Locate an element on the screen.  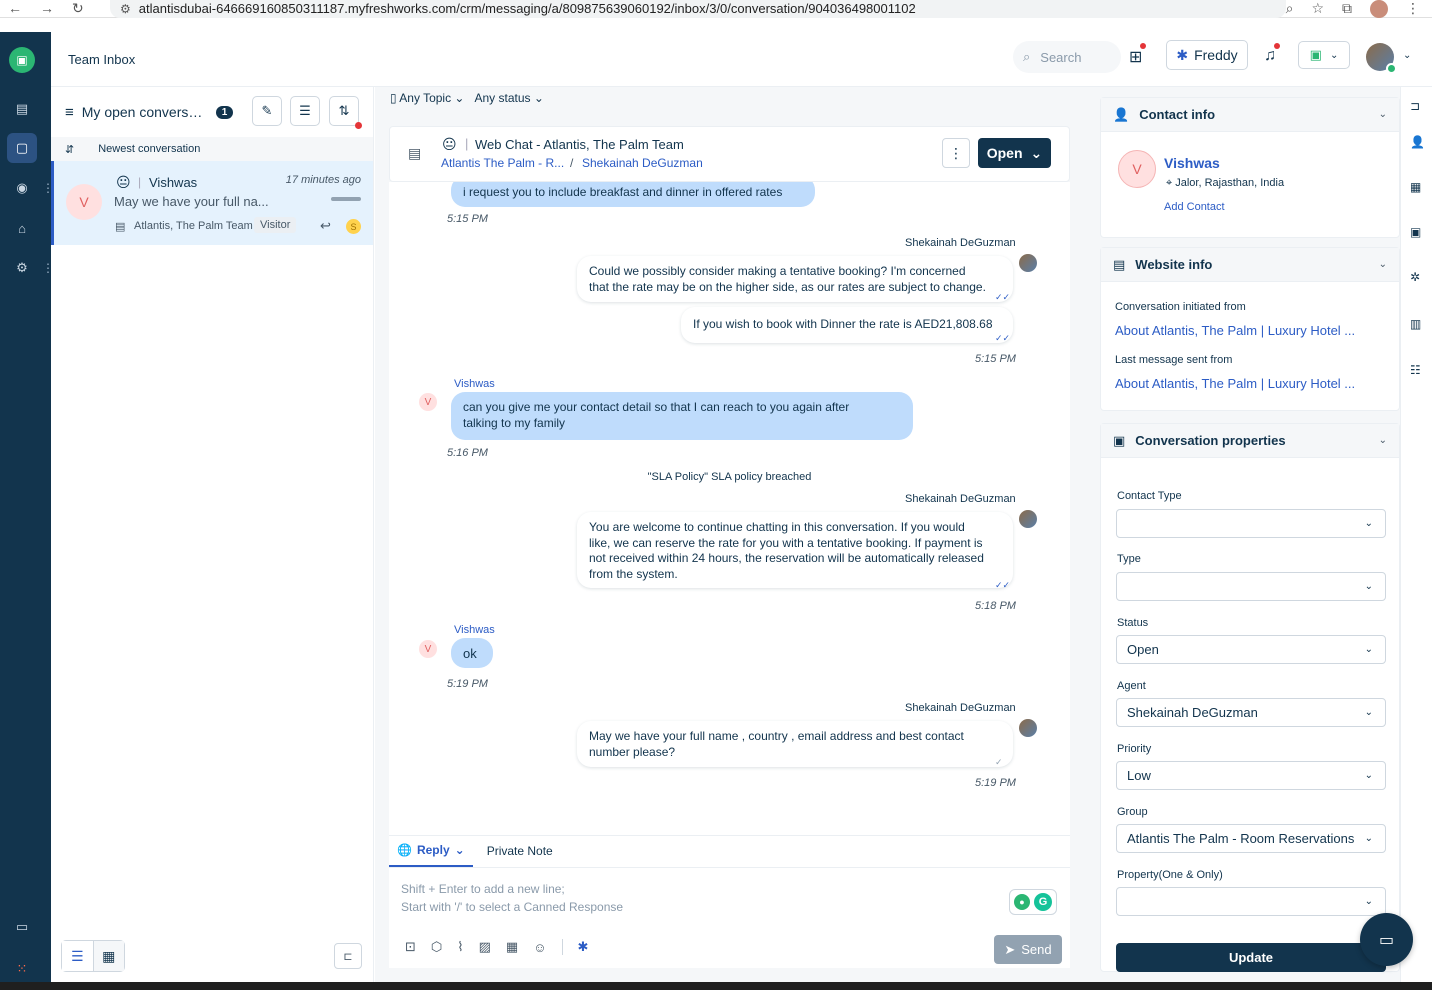
priority-label: Priority is located at coordinates (1134, 749).